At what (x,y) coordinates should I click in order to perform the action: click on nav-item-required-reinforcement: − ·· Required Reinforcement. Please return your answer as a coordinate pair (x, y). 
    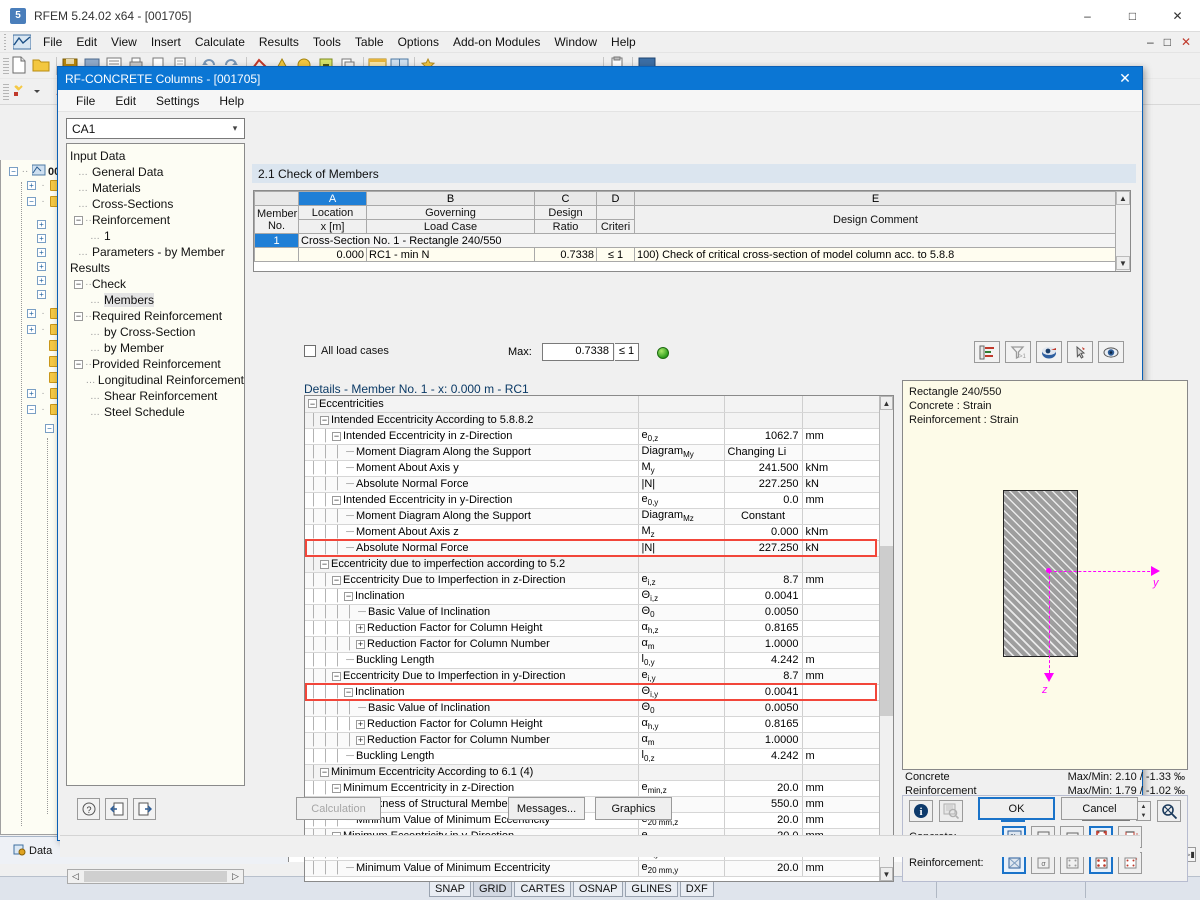
    Looking at the image, I should click on (157, 316).